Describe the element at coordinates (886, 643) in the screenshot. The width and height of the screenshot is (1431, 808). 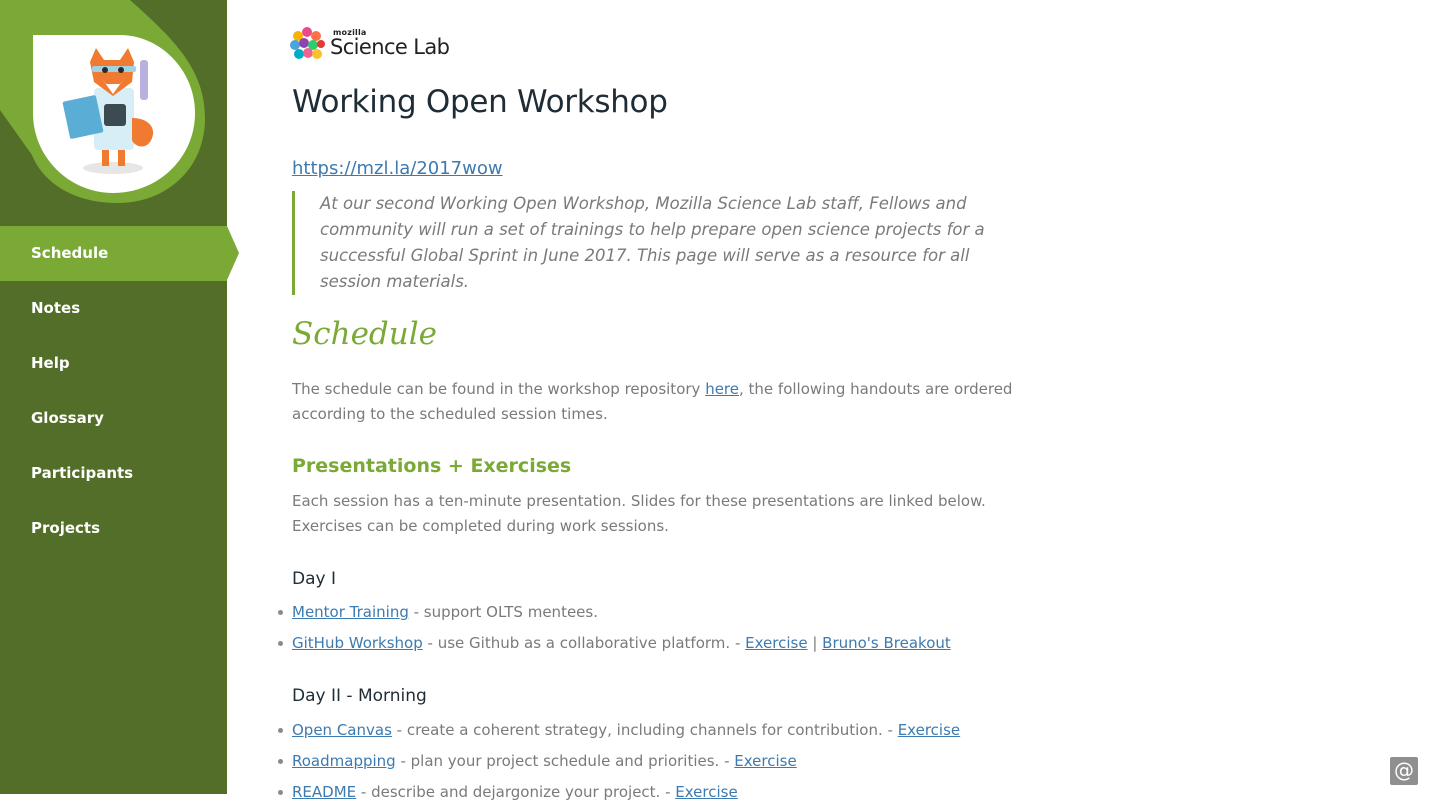
I see `brunos-breakout-link: Bruno's Breakout` at that location.